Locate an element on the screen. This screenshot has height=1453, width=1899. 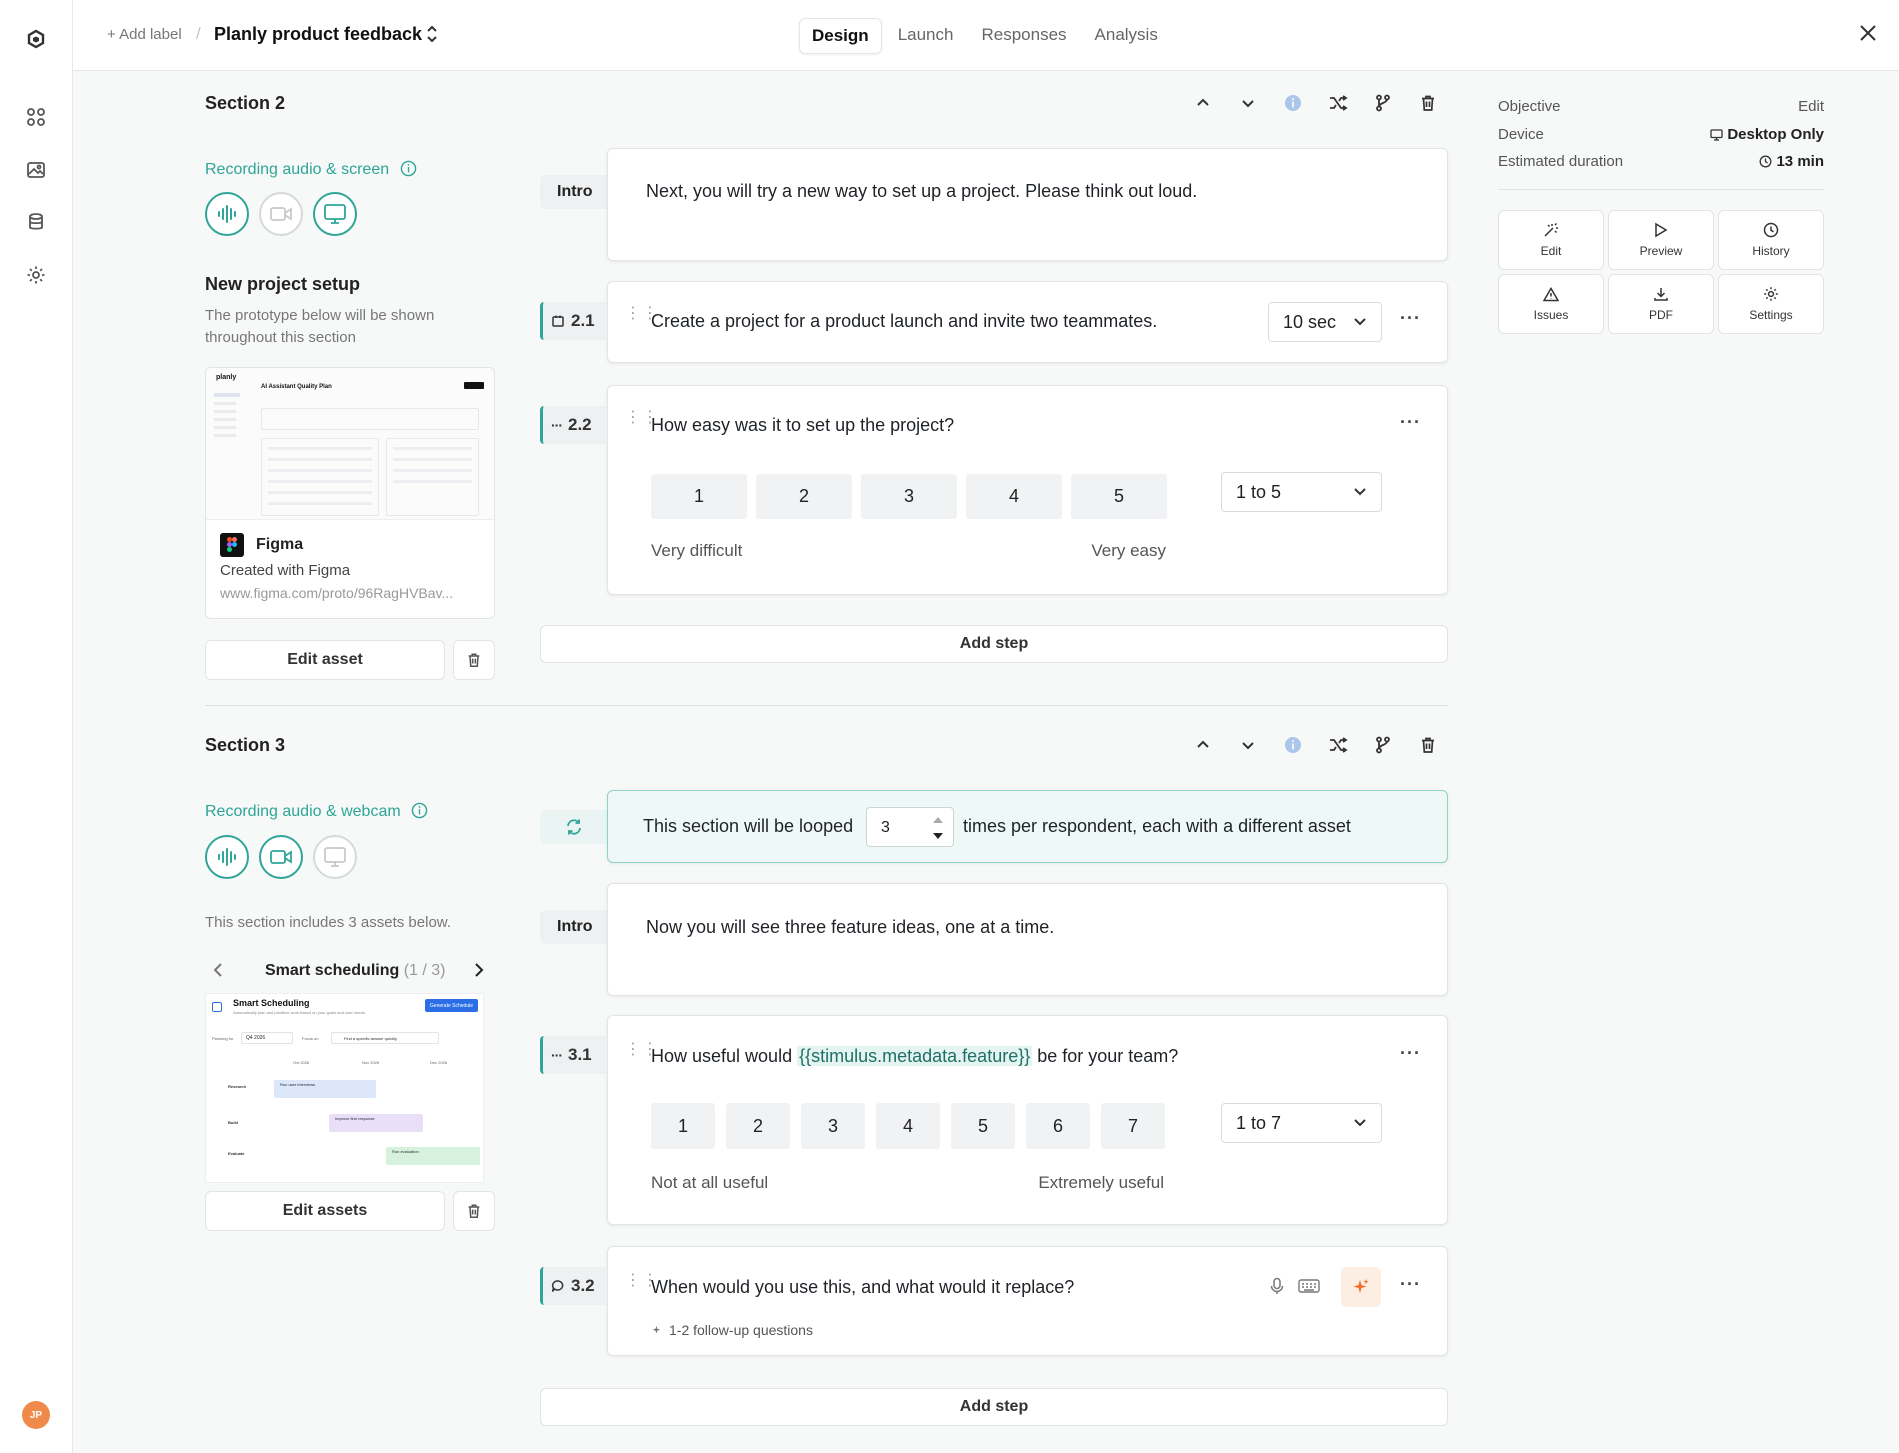
edit-assets-button: Edit assets is located at coordinates (325, 1211).